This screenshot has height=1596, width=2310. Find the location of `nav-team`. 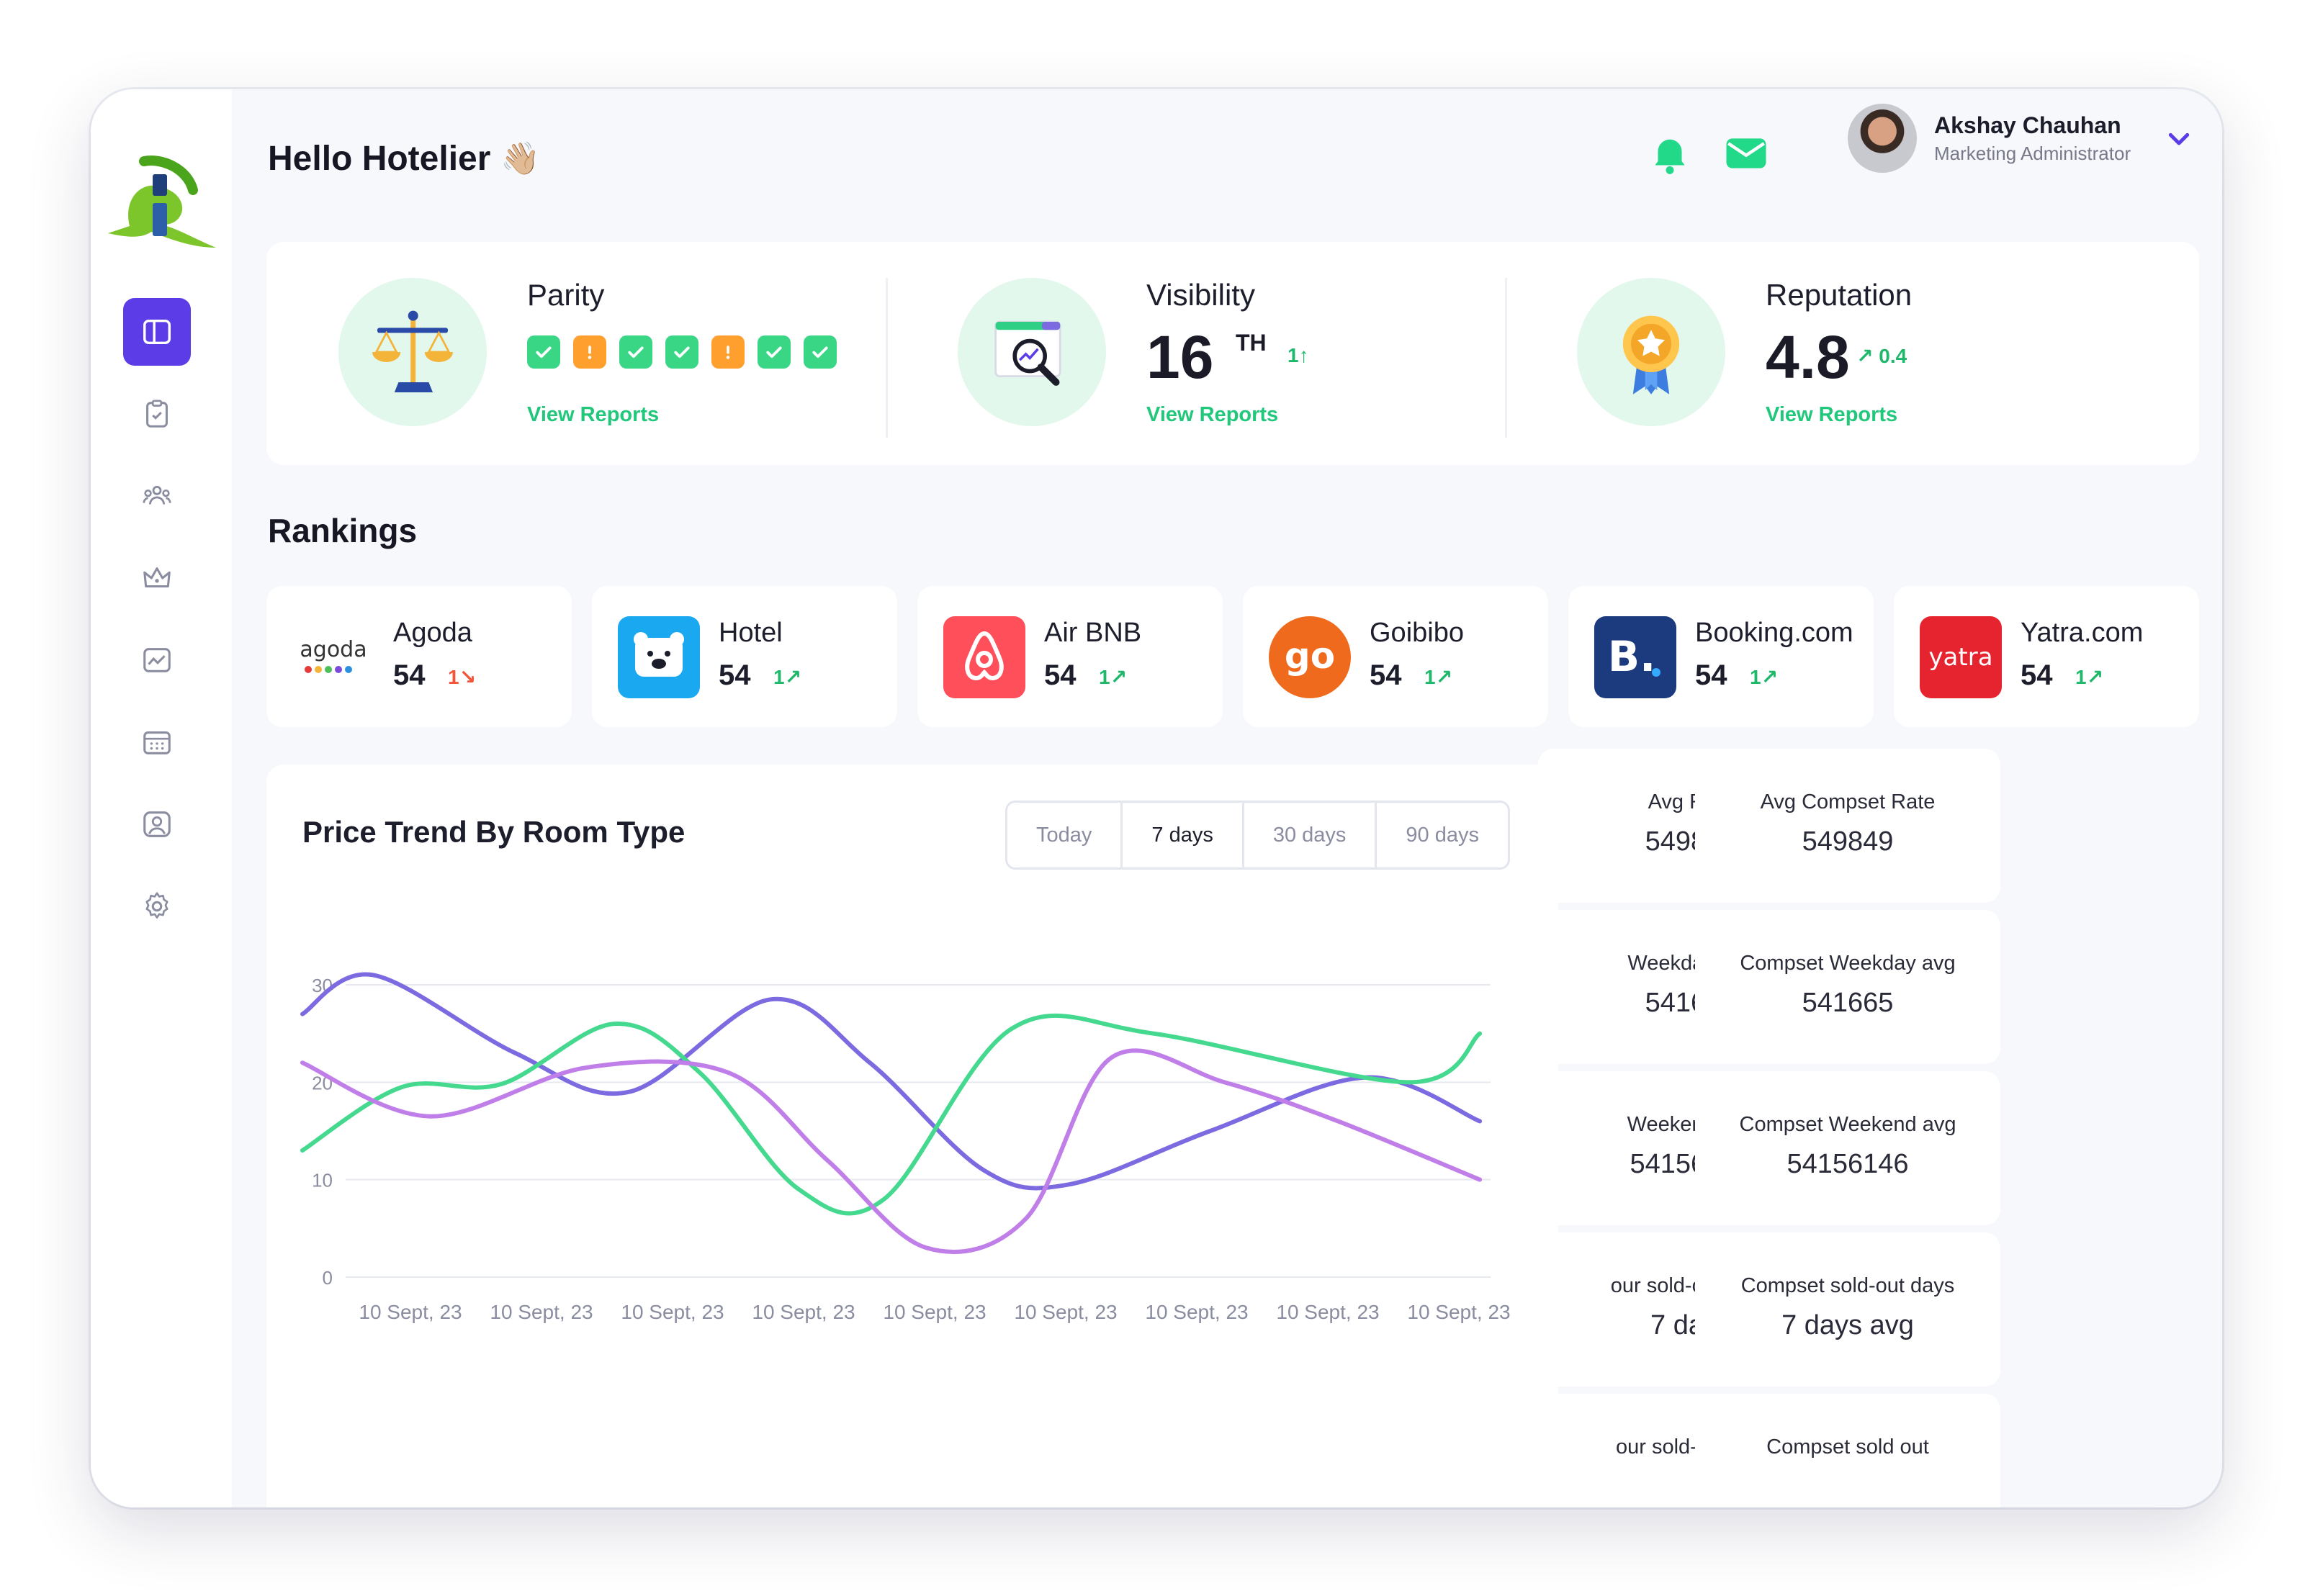

nav-team is located at coordinates (157, 496).